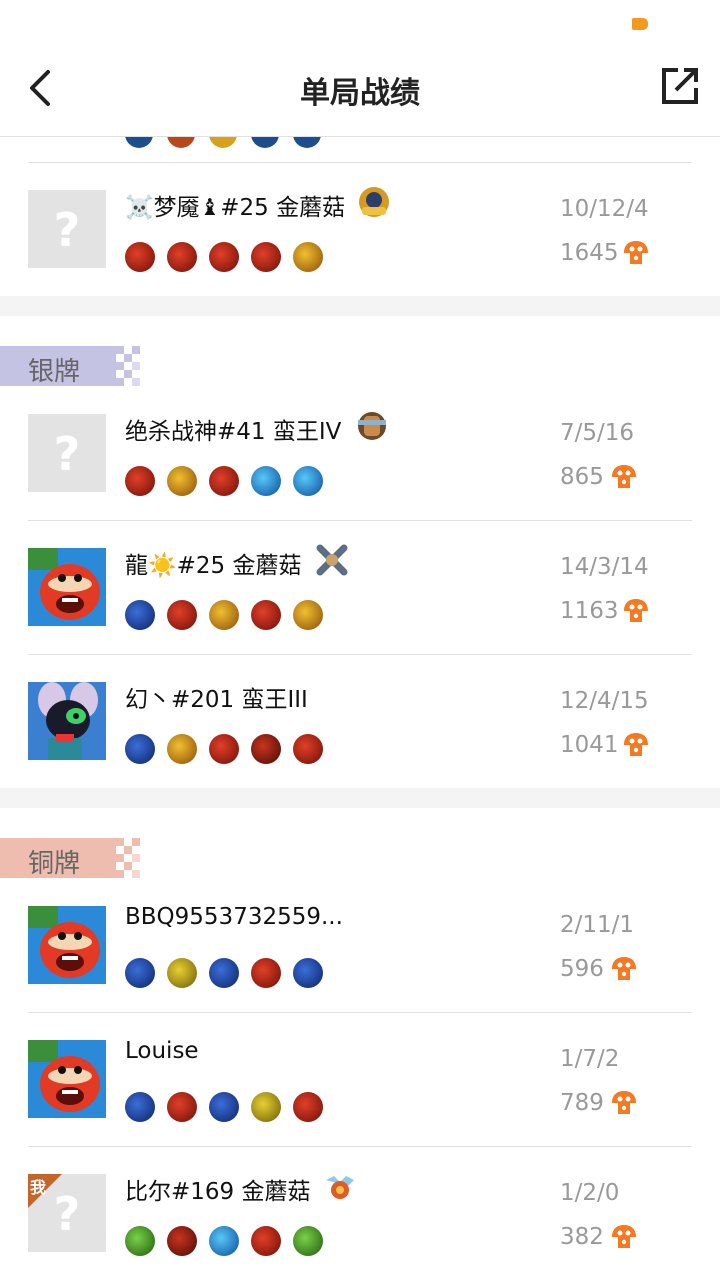 This screenshot has width=720, height=1280. Describe the element at coordinates (589, 745) in the screenshot. I see `score-text: 1041` at that location.